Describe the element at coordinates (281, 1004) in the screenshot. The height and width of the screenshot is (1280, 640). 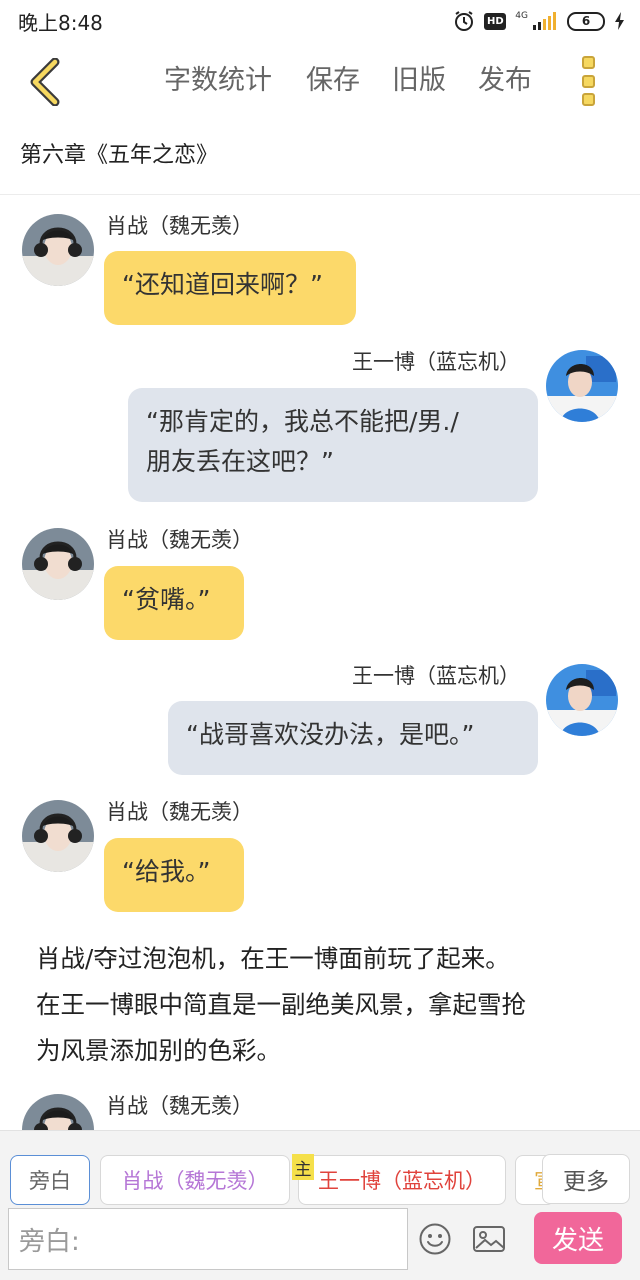
I see `narration-line: 在王一博眼中简直是一副绝美风景，拿起雪抢` at that location.